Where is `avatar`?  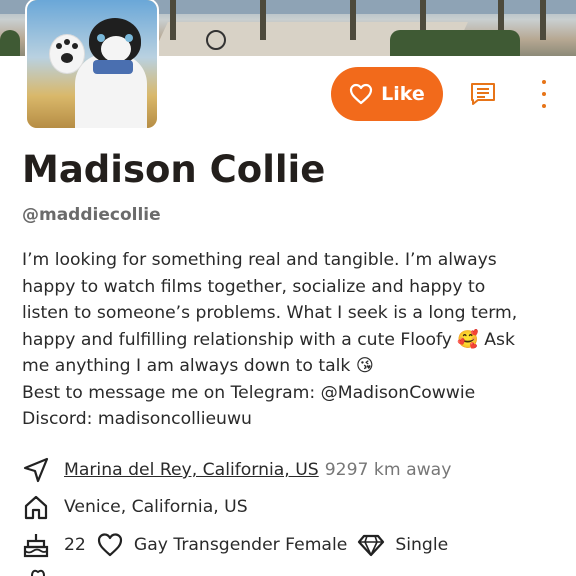
avatar is located at coordinates (92, 65).